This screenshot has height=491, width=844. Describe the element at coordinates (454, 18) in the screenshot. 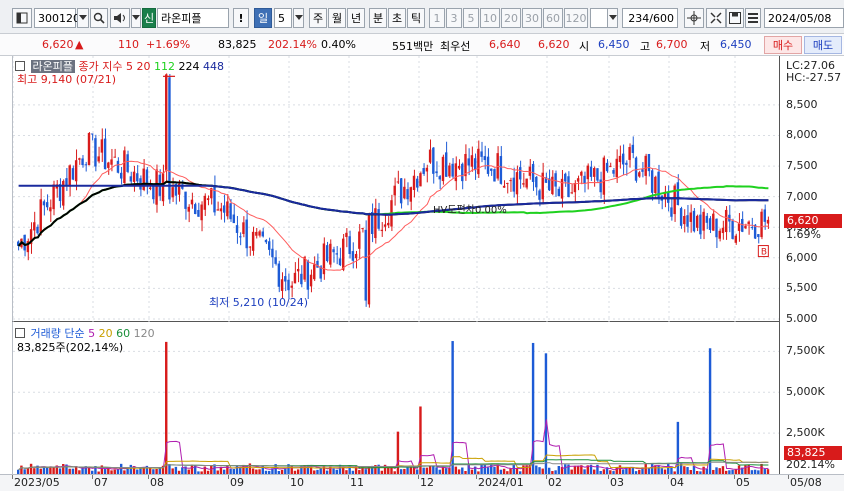

I see `interval-3-button: 3` at that location.